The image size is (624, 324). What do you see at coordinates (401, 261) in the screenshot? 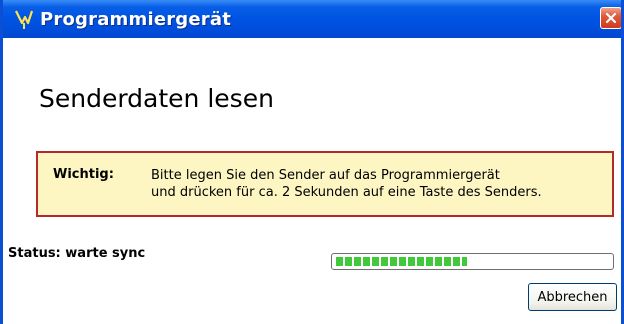
I see `progress-fill` at bounding box center [401, 261].